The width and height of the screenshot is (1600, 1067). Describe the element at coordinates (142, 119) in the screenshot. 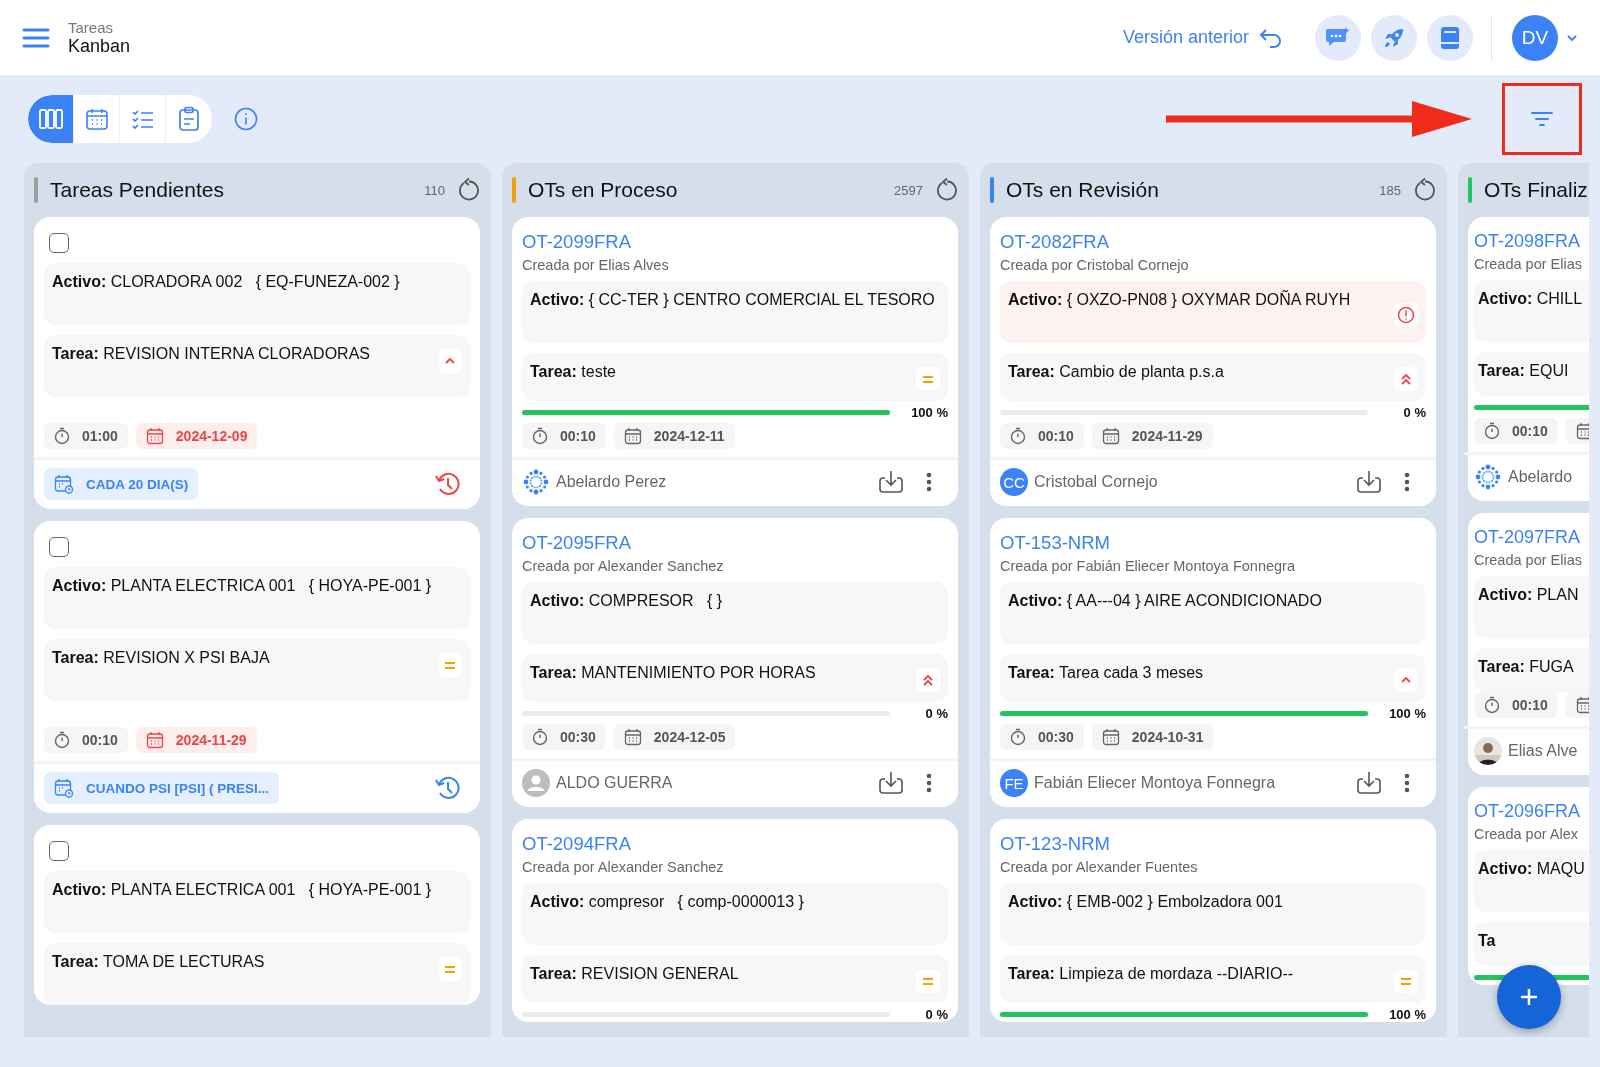

I see `checklist-icon` at that location.